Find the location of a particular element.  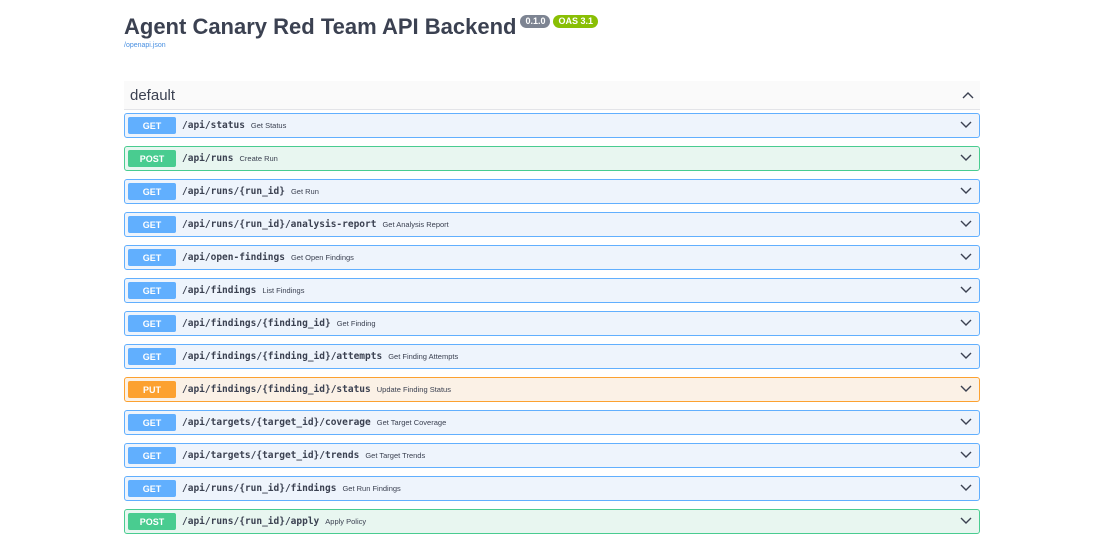

operation-summary: Get Run is located at coordinates (304, 191).